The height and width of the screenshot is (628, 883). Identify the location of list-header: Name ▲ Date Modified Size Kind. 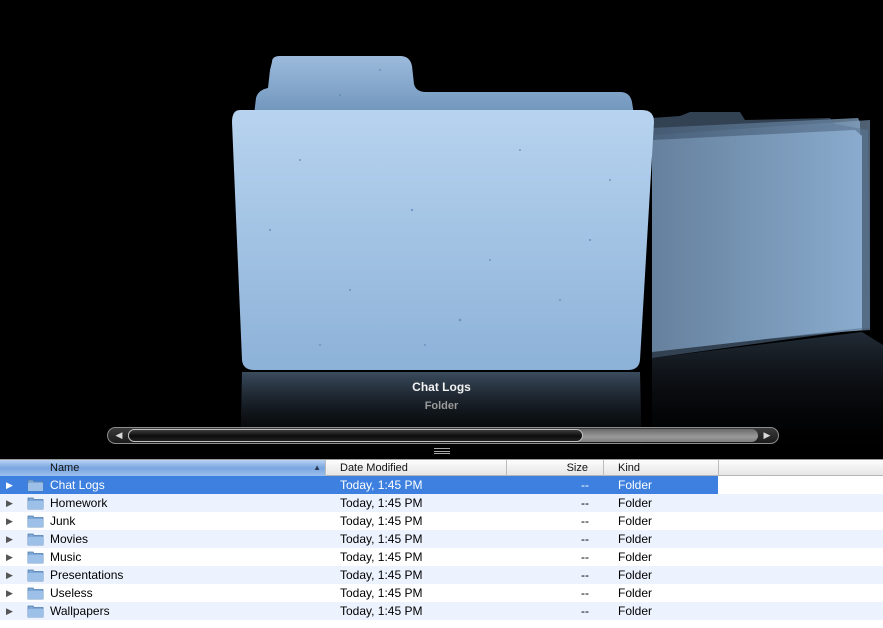
(441, 467).